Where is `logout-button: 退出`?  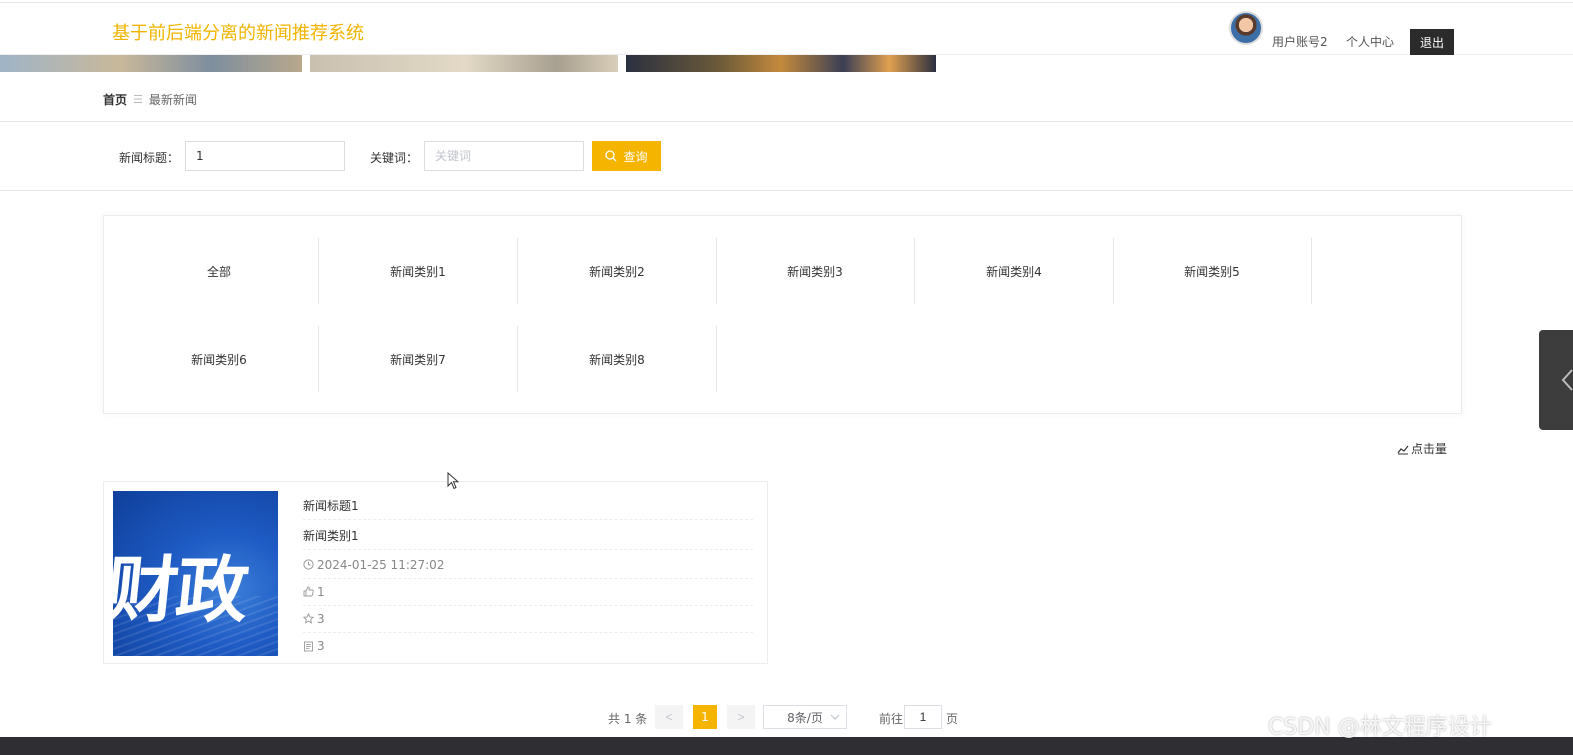 logout-button: 退出 is located at coordinates (1432, 42).